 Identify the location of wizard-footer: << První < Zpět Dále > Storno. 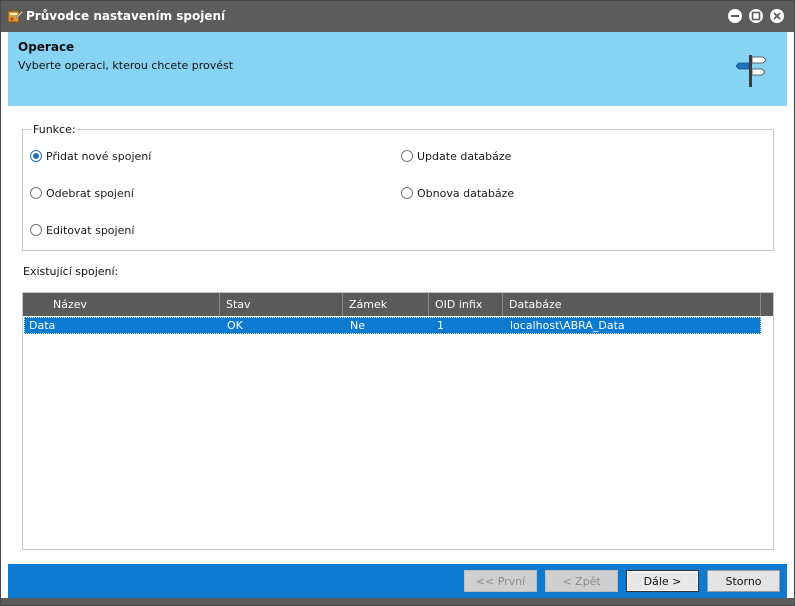
(397, 581).